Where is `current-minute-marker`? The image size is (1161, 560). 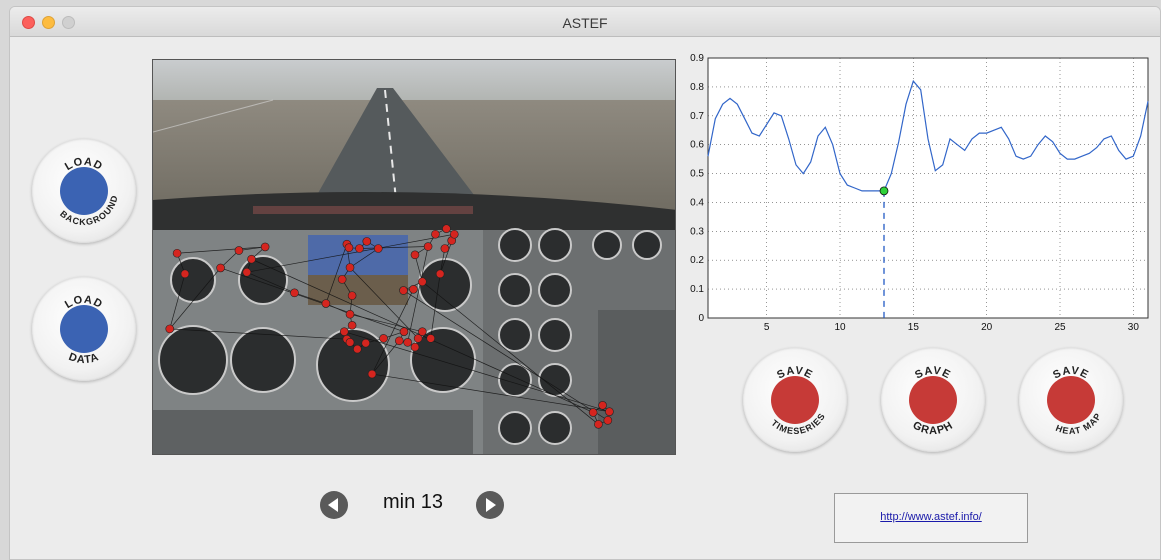
current-minute-marker is located at coordinates (884, 191).